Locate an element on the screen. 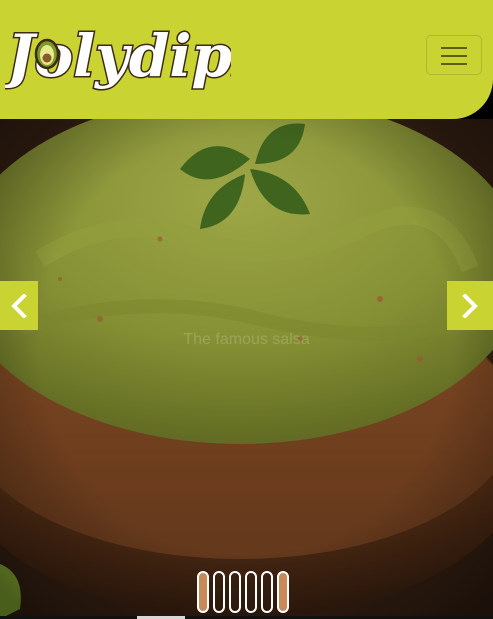 The image size is (493, 619). menu-toggle-button is located at coordinates (454, 55).